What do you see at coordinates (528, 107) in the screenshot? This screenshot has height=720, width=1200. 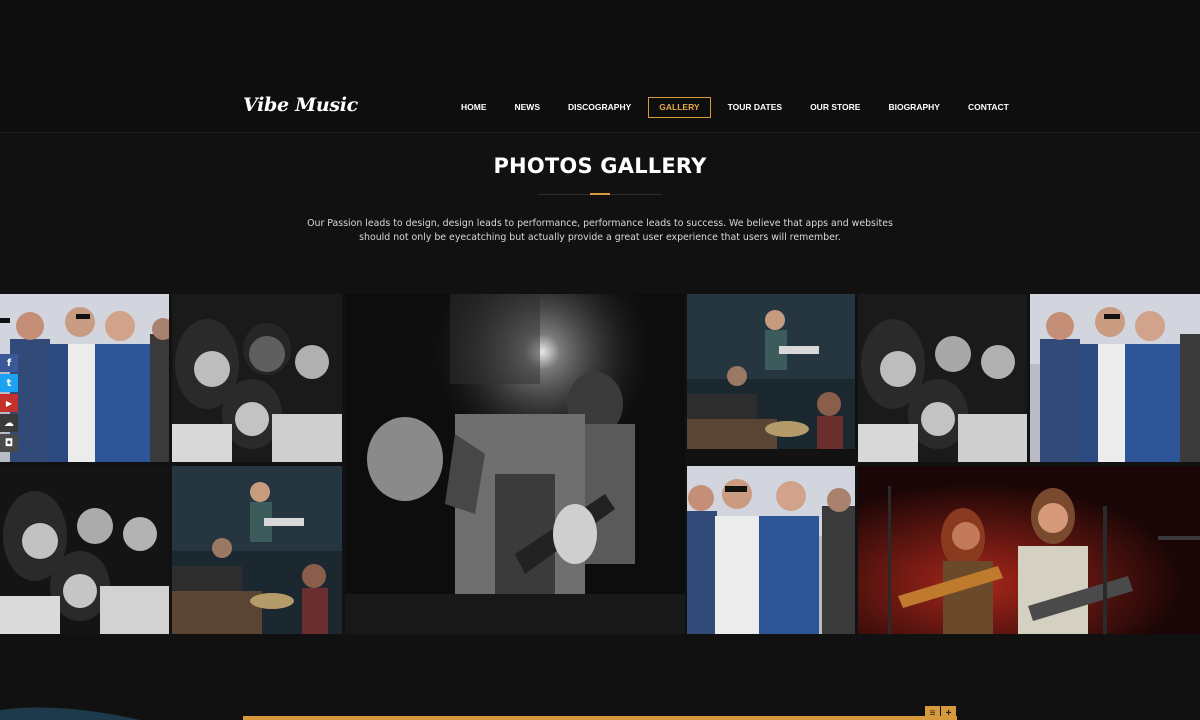 I see `nav-item-news: NEWS` at bounding box center [528, 107].